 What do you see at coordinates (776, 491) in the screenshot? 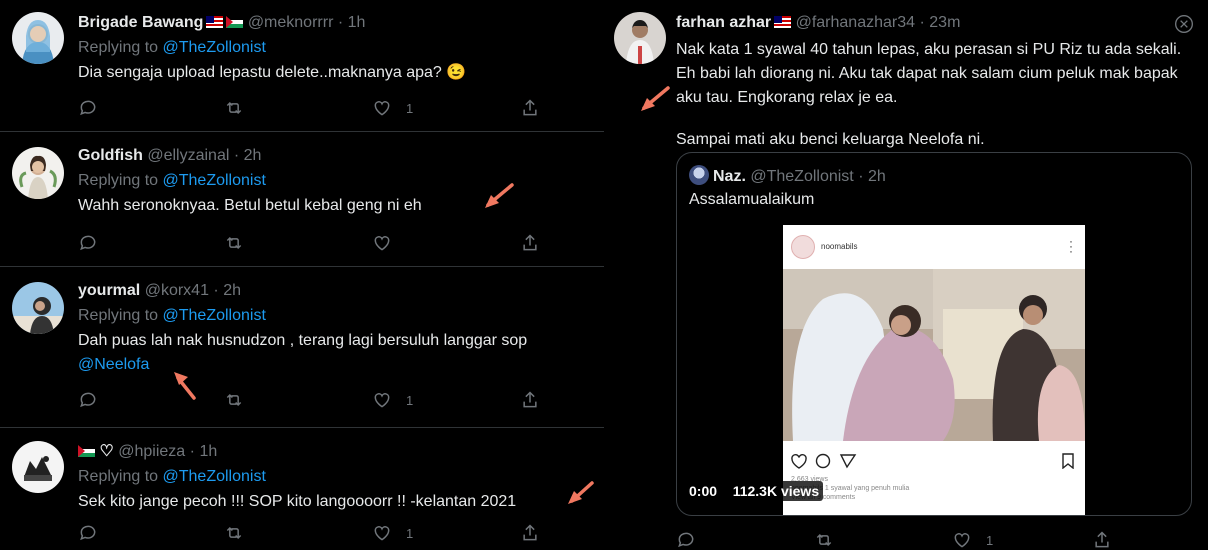
I see `view-count: 112.3K views` at bounding box center [776, 491].